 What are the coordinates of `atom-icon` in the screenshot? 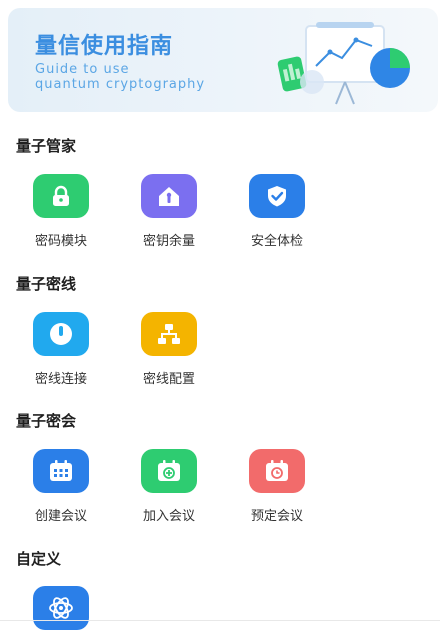 It's located at (61, 608).